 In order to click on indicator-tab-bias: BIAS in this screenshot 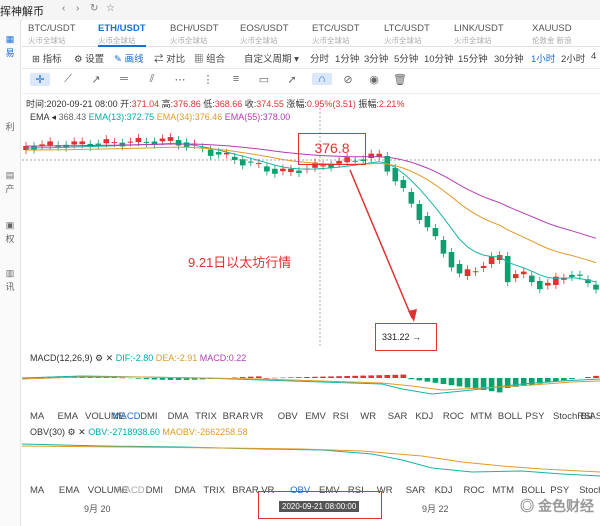, I will do `click(590, 416)`.